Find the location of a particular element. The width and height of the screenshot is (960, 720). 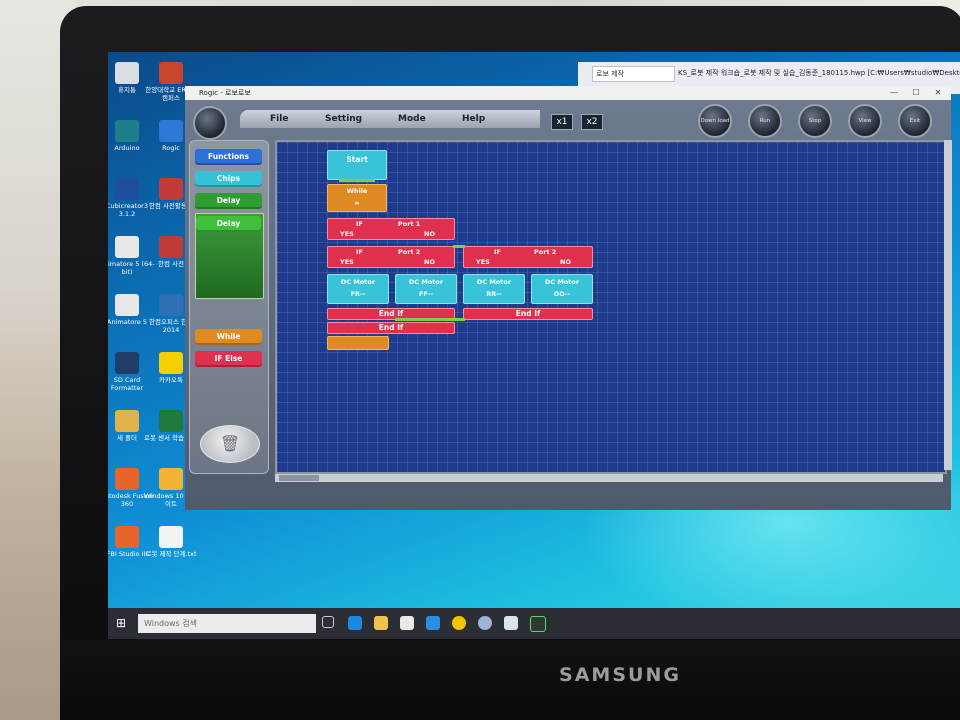

zoom-x1-button: x1 is located at coordinates (562, 122).